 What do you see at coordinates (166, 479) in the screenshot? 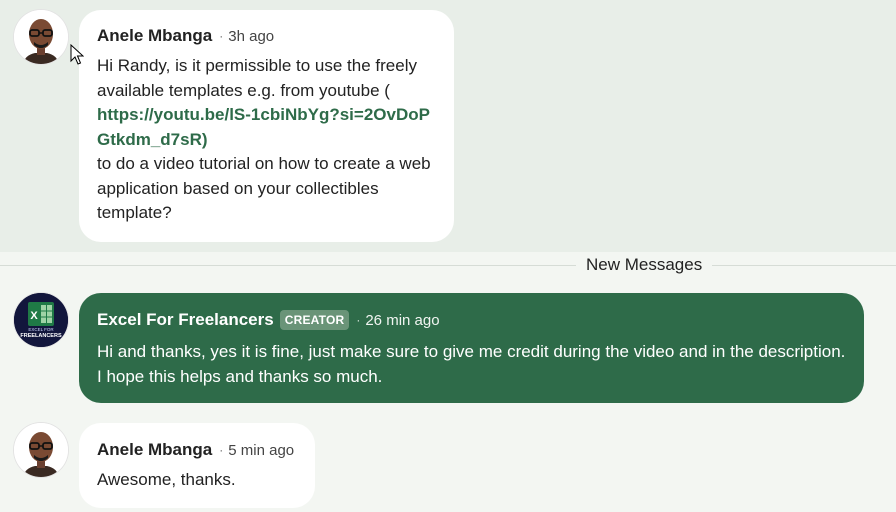
I see `message-text: Awesome, thanks.` at bounding box center [166, 479].